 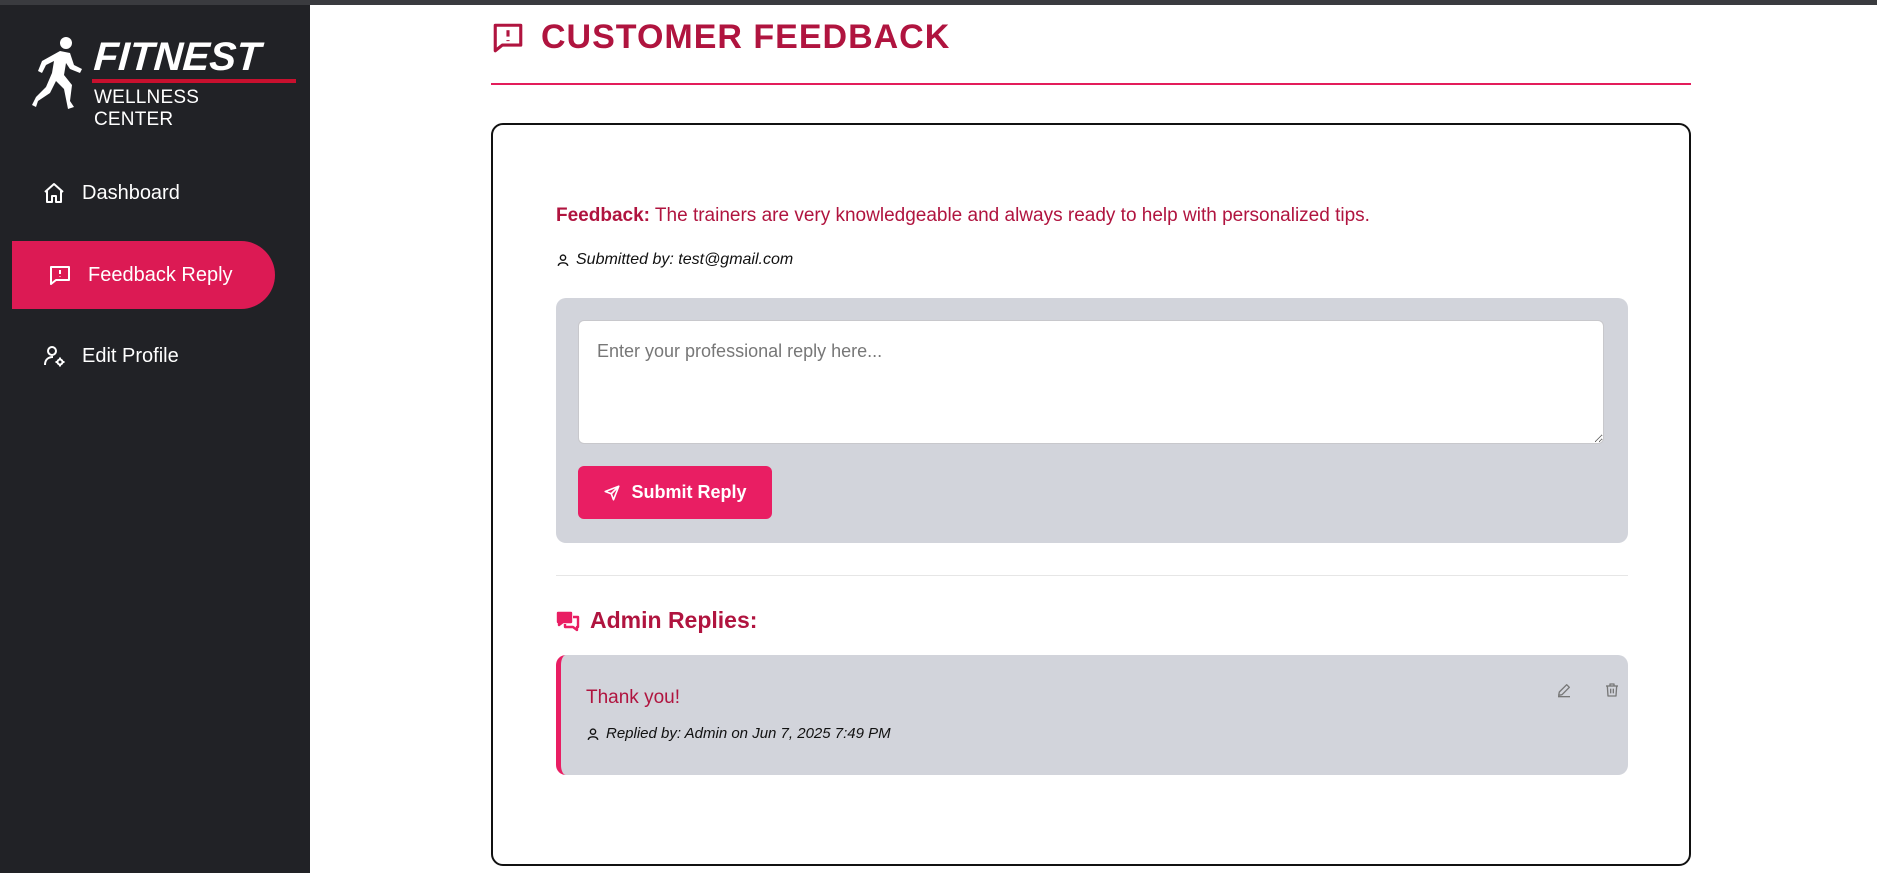 I want to click on sidebar-item-label: Dashboard, so click(x=131, y=192).